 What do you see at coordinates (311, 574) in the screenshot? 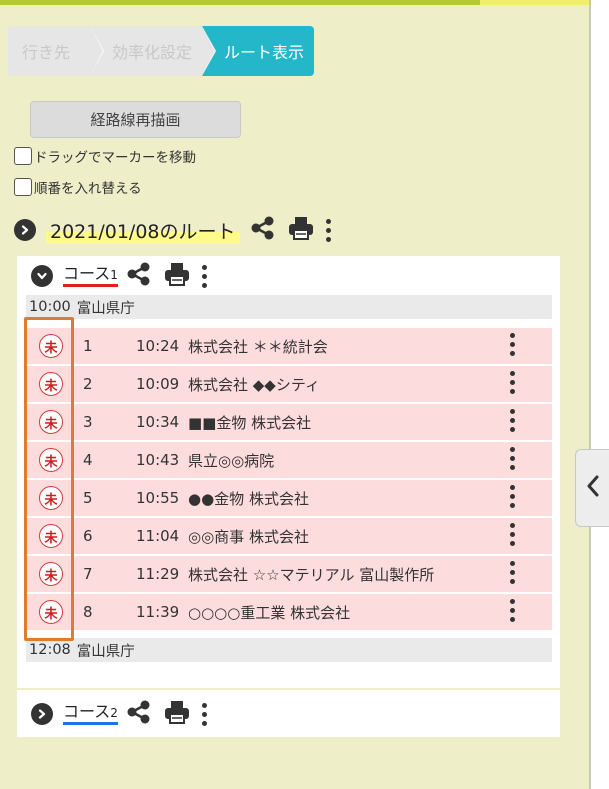
I see `stop-name: 株式会社 ☆☆マテリアル 富山製作所` at bounding box center [311, 574].